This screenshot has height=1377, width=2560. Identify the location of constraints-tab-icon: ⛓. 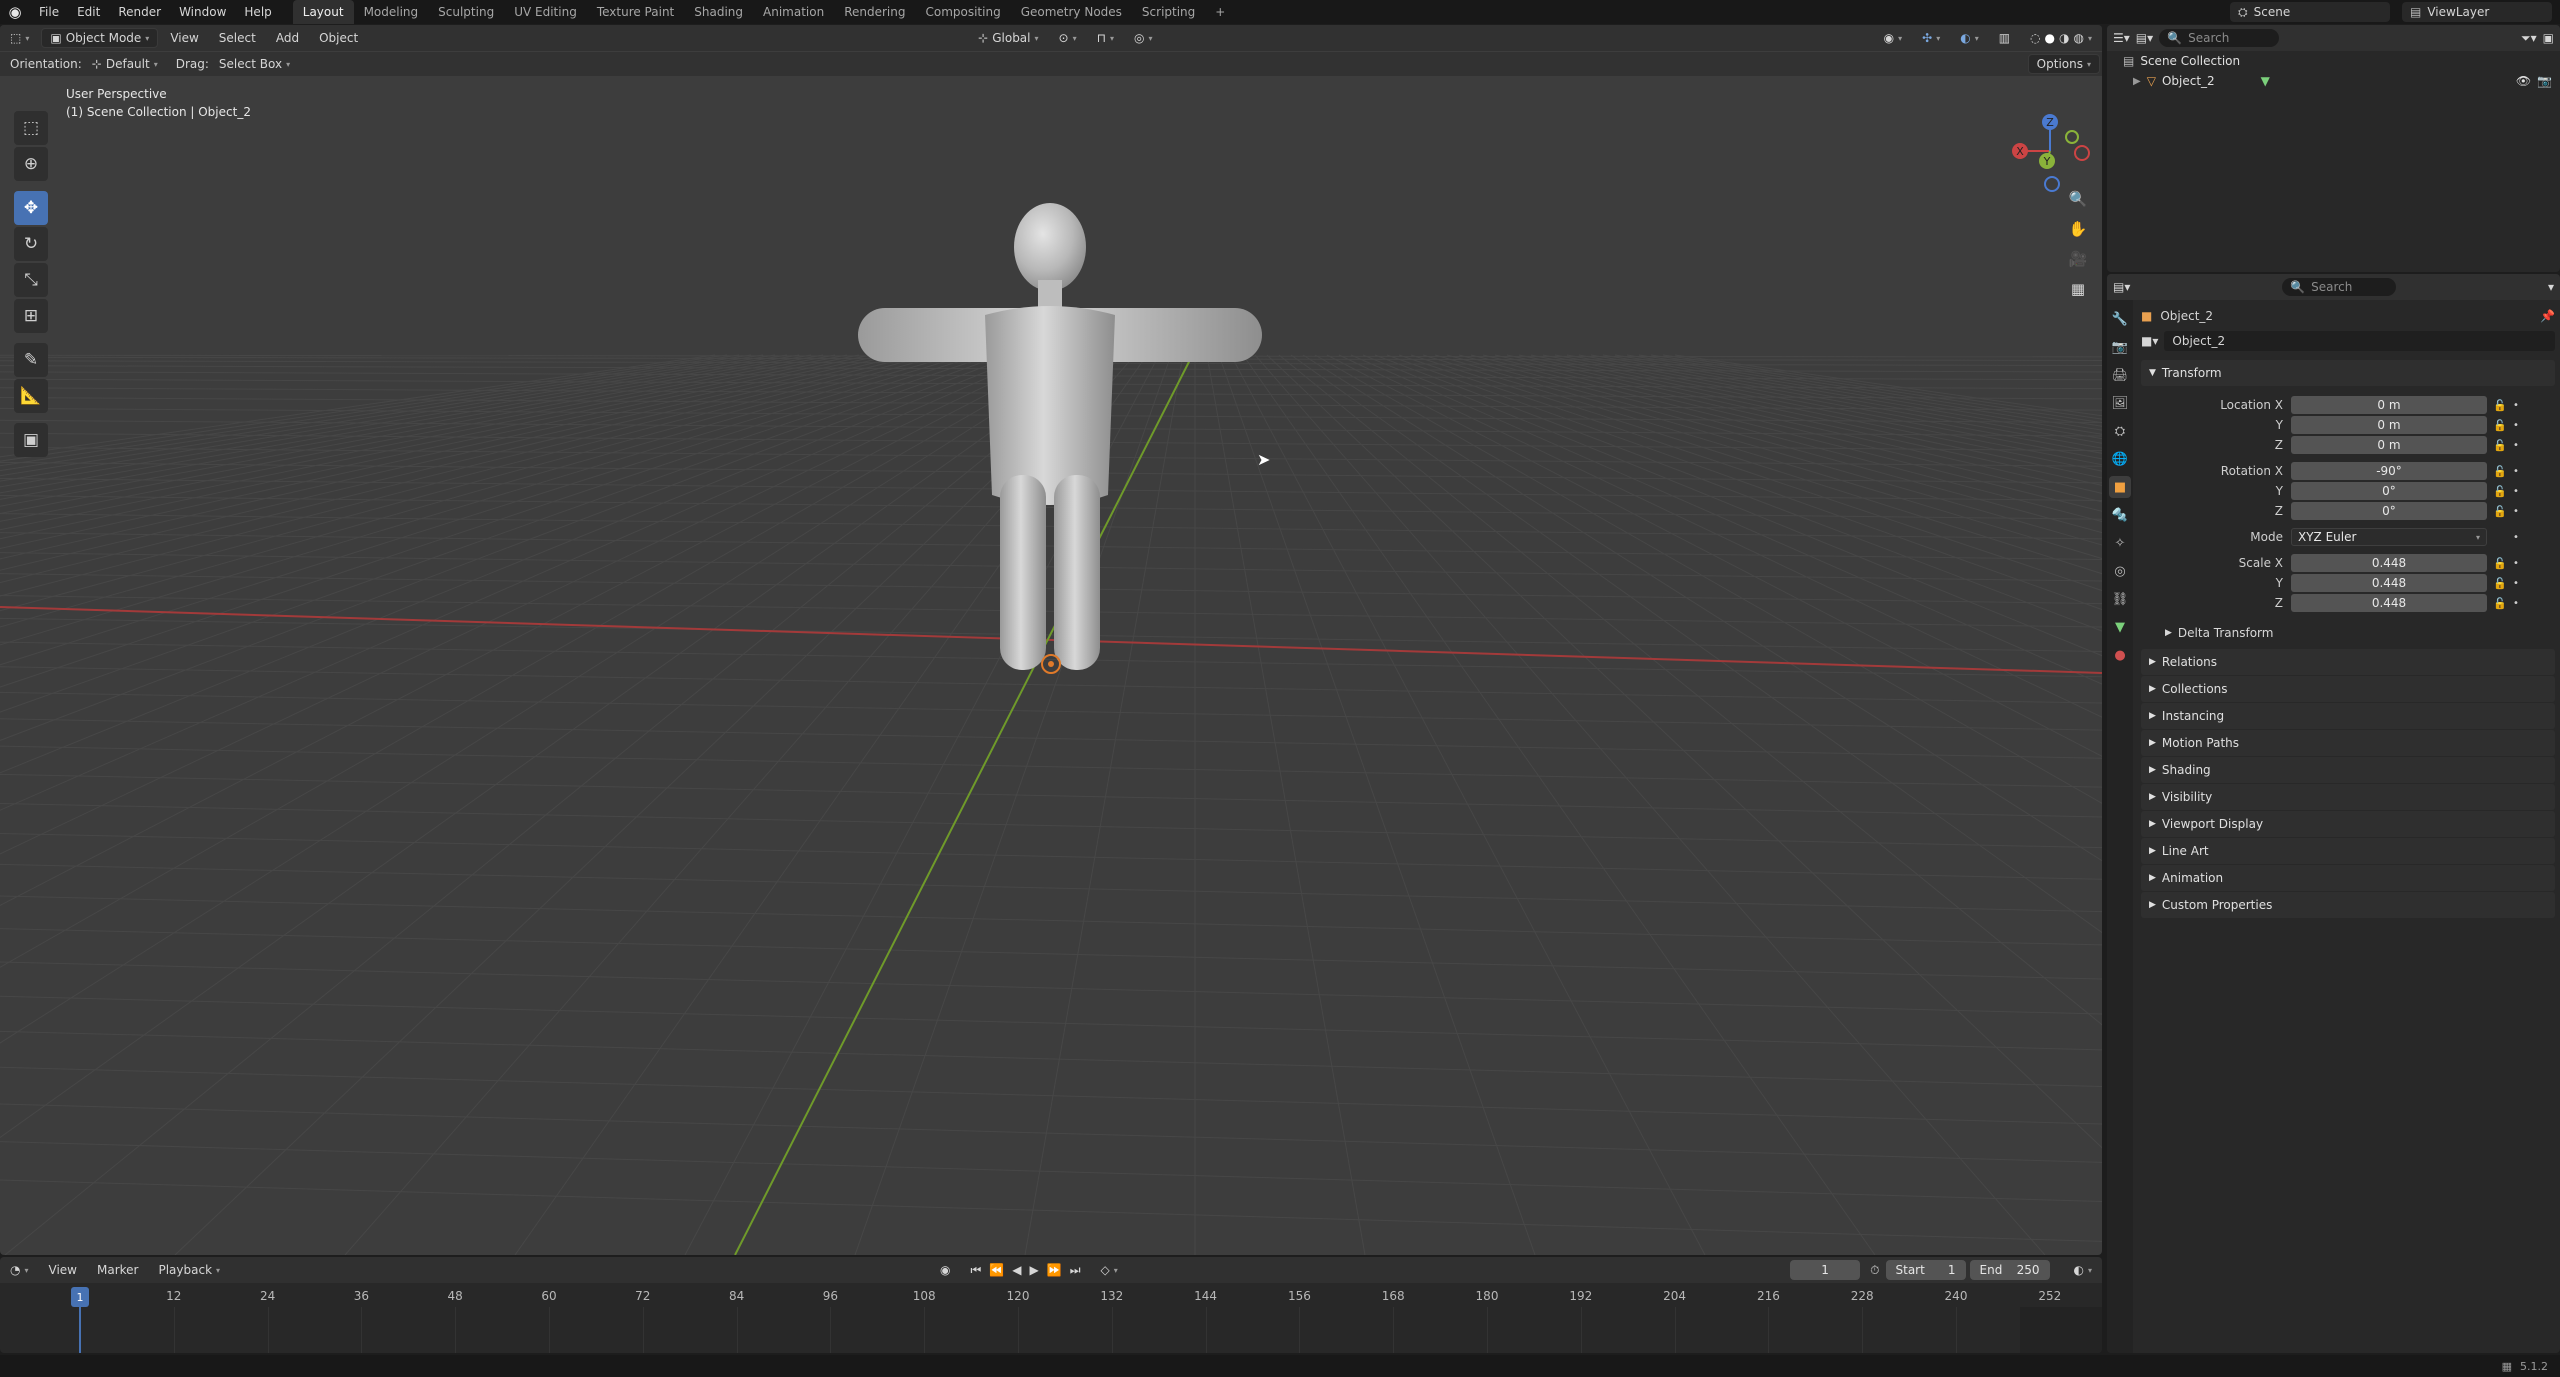
(2120, 599).